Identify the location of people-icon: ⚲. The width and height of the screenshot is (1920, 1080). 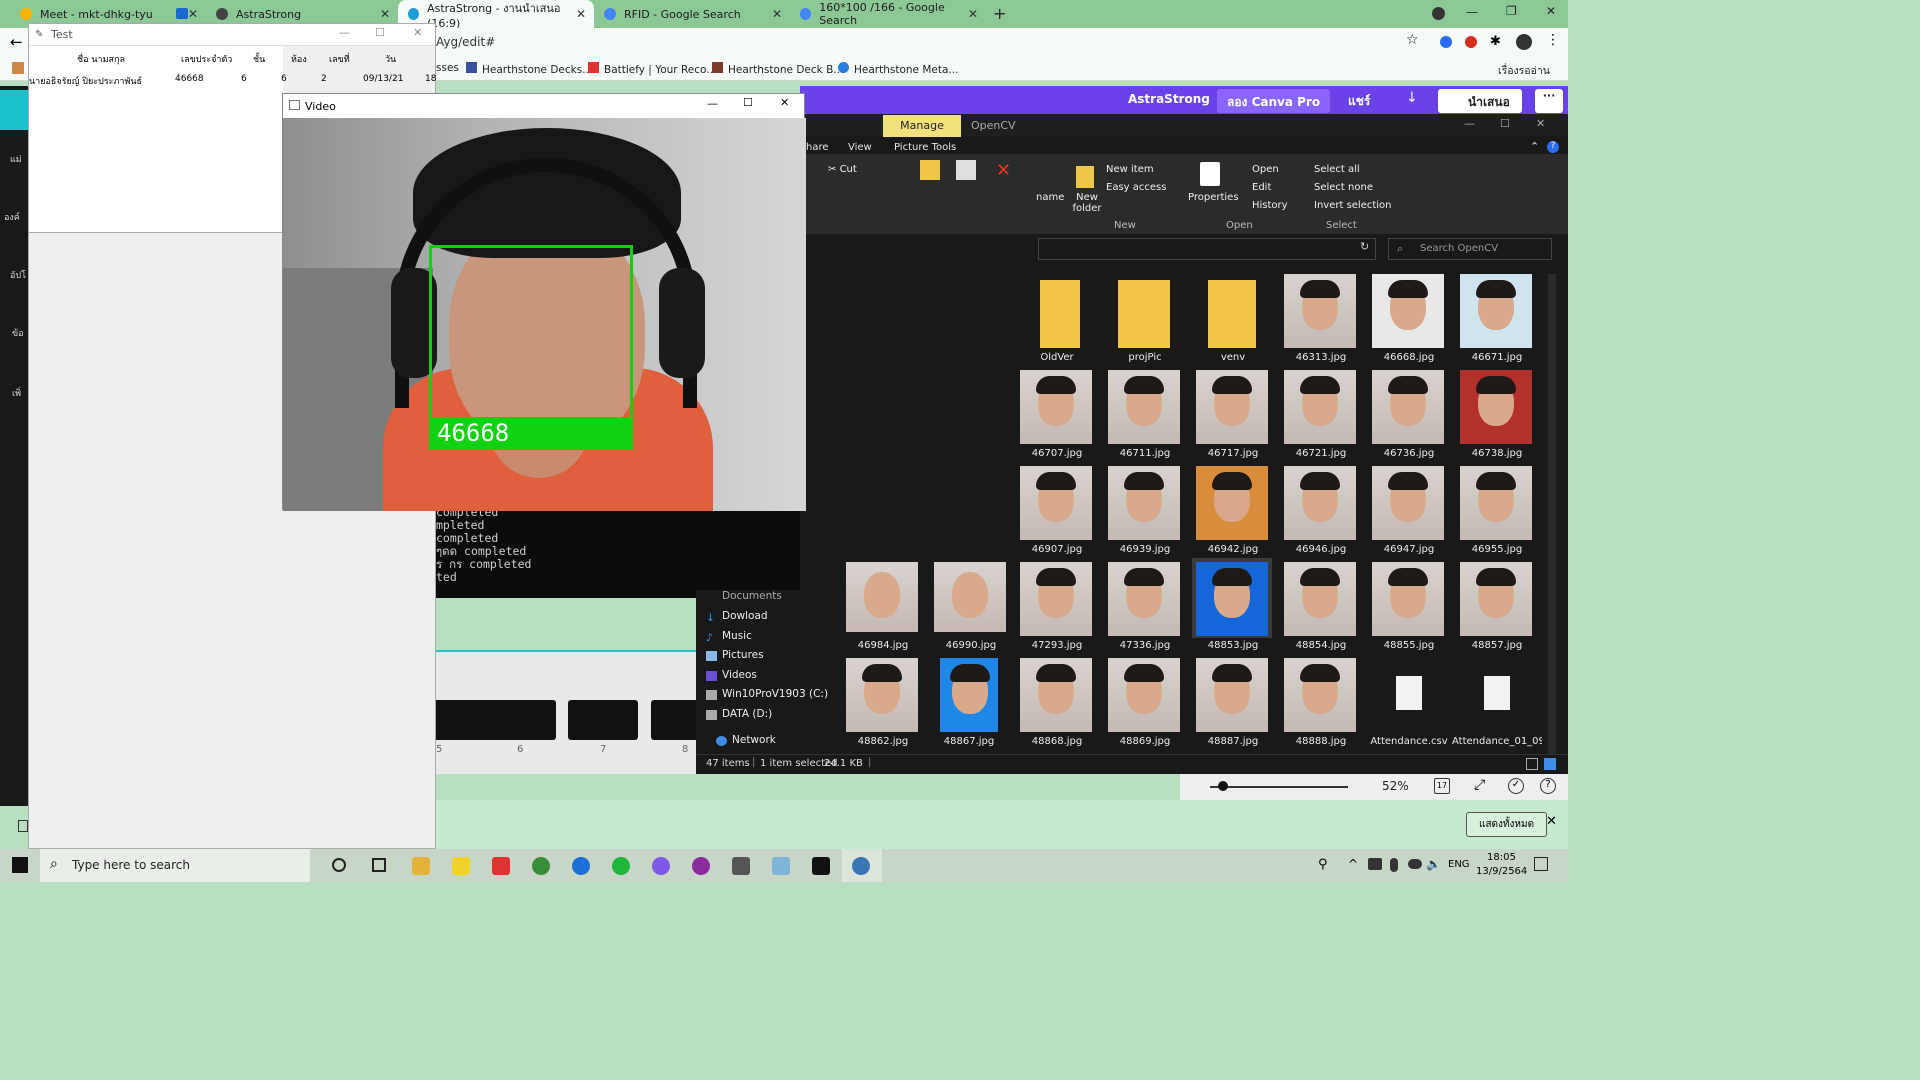
(1323, 864).